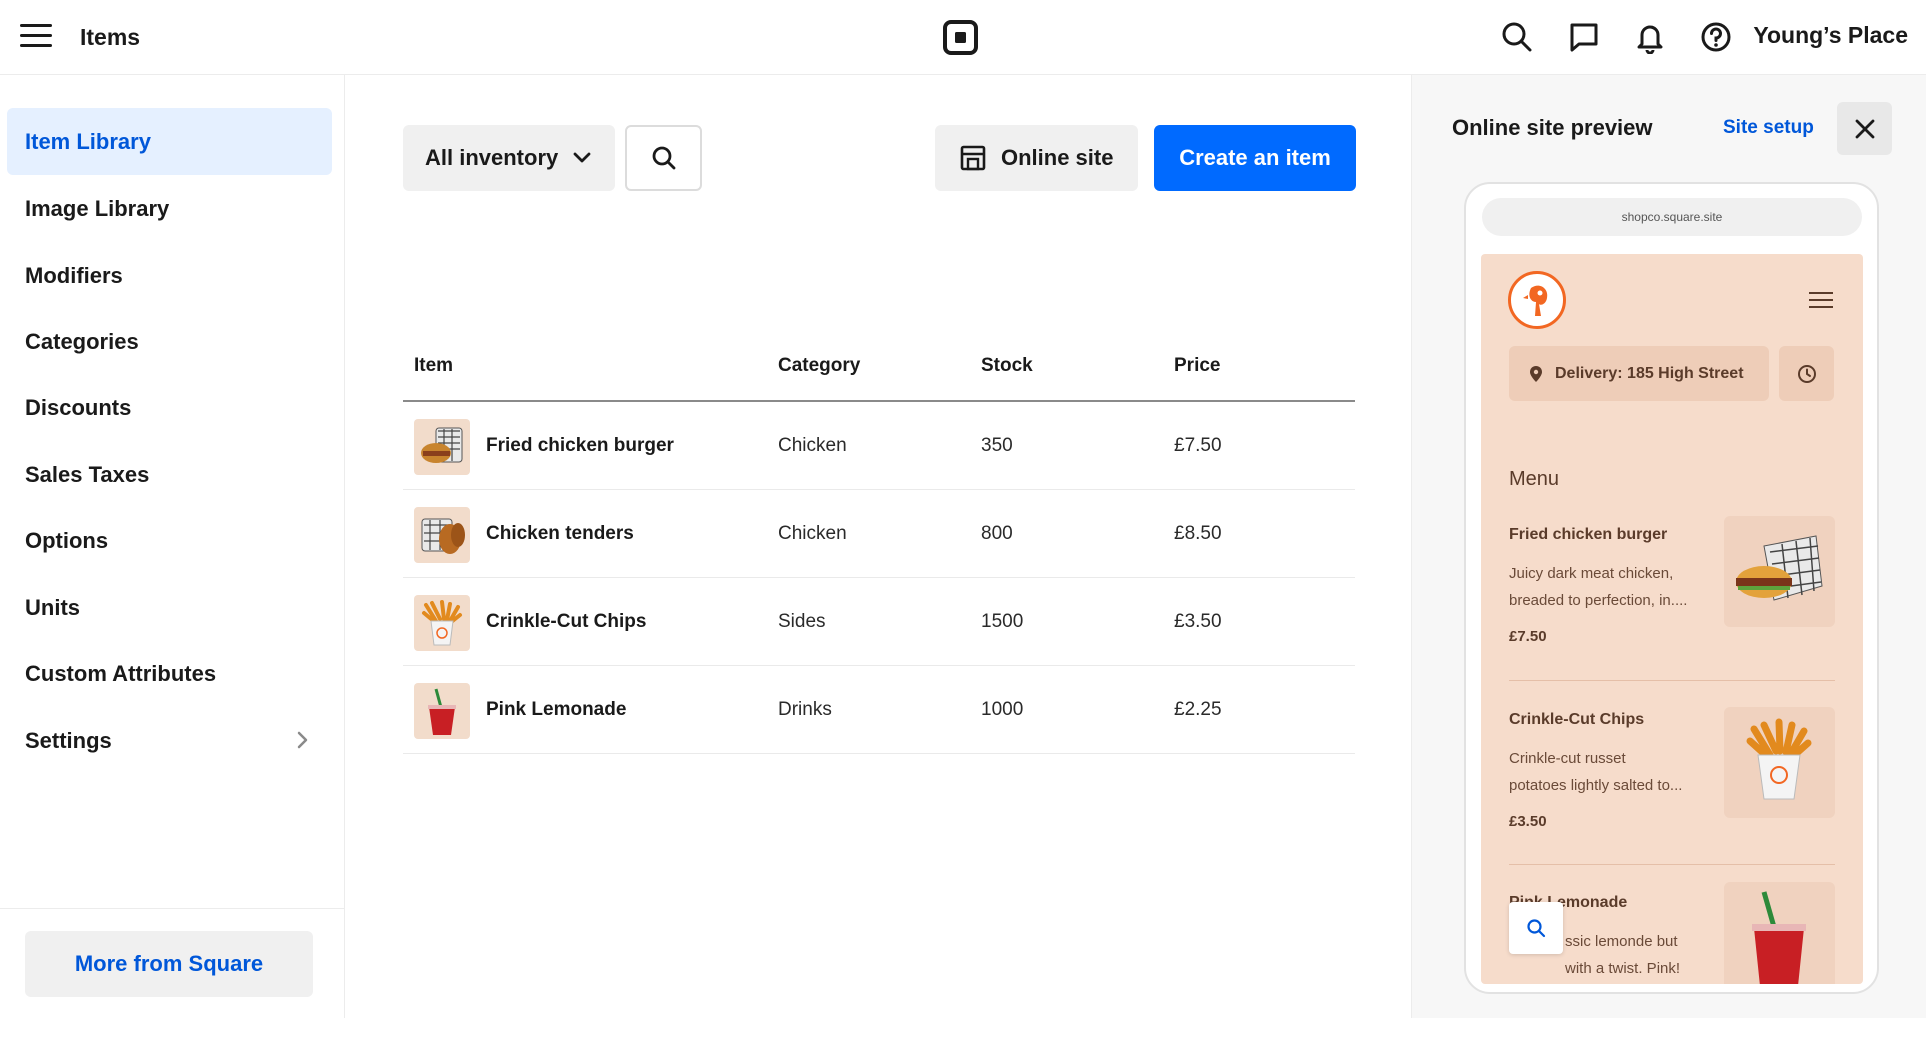 This screenshot has width=1926, height=1058. What do you see at coordinates (433, 366) in the screenshot?
I see `column-header-item: Item` at bounding box center [433, 366].